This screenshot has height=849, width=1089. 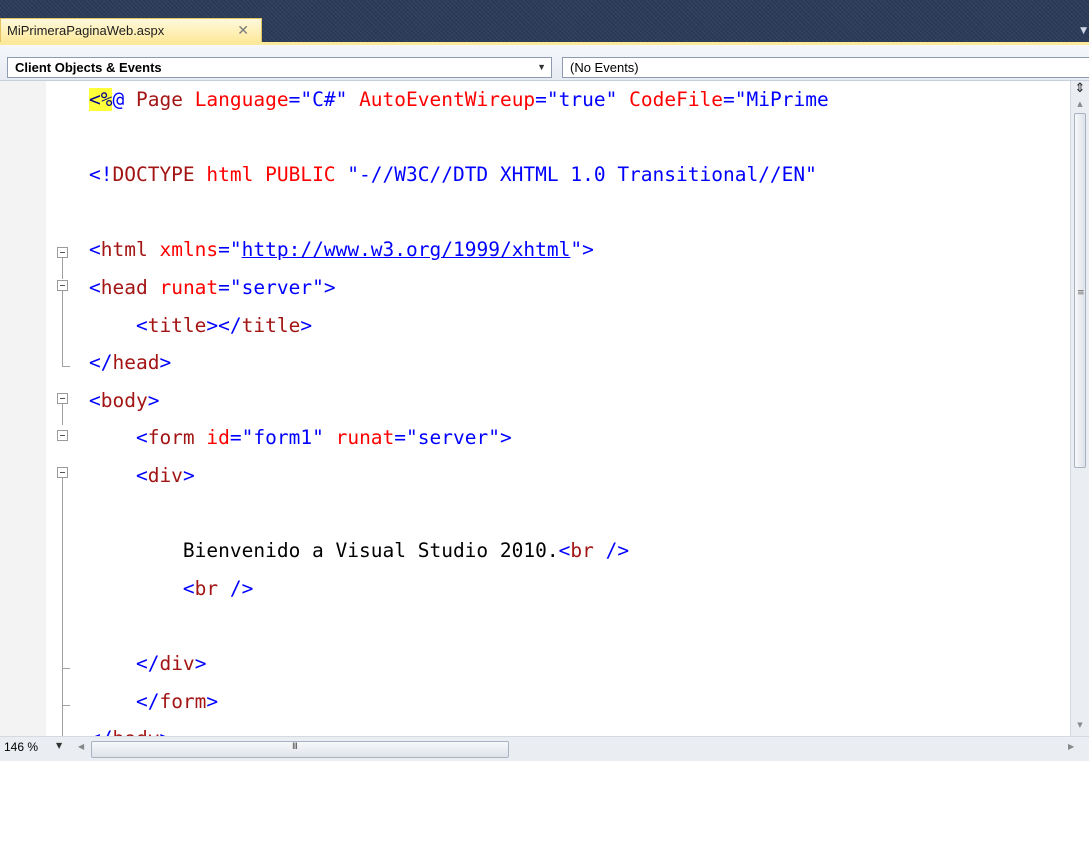 I want to click on code-token: title, so click(x=271, y=325).